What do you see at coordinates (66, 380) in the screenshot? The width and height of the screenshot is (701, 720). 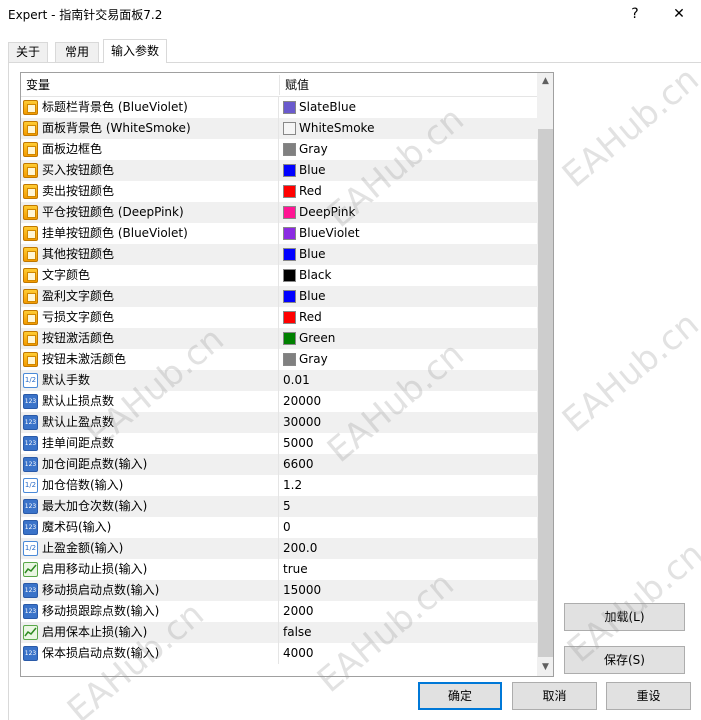 I see `variable-name: 默认手数` at bounding box center [66, 380].